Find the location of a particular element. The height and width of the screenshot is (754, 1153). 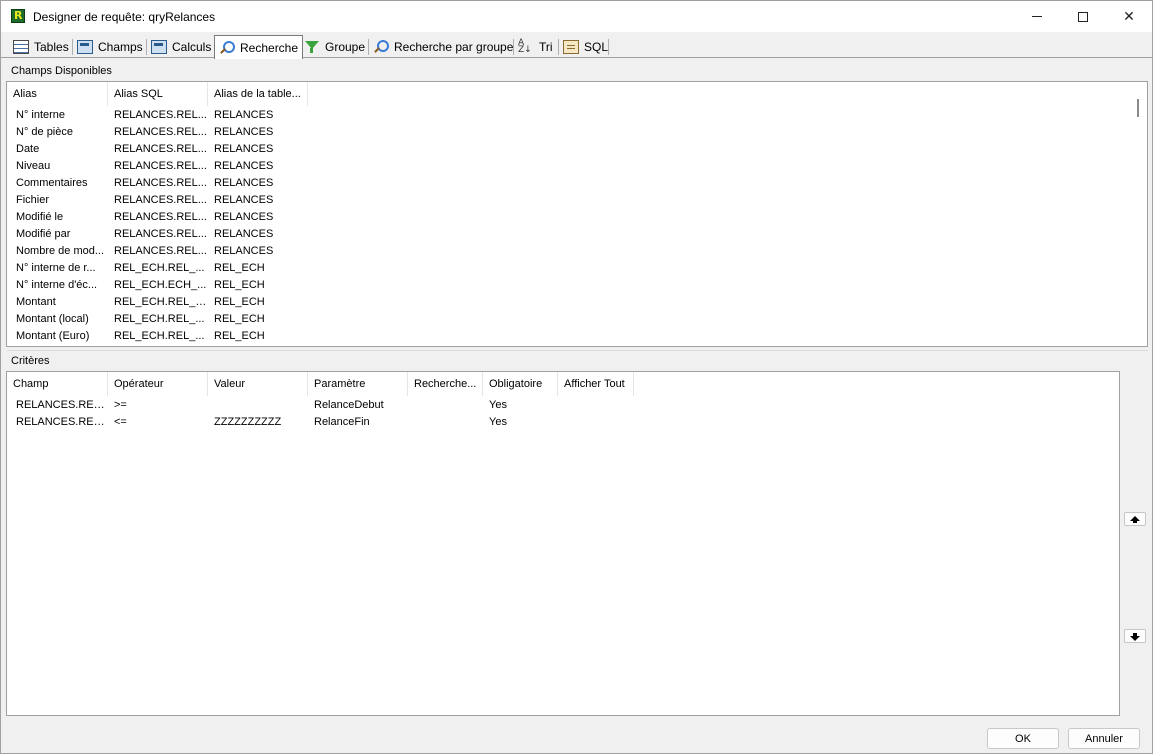

tab-tri: A Z↓ Tri is located at coordinates (535, 47).